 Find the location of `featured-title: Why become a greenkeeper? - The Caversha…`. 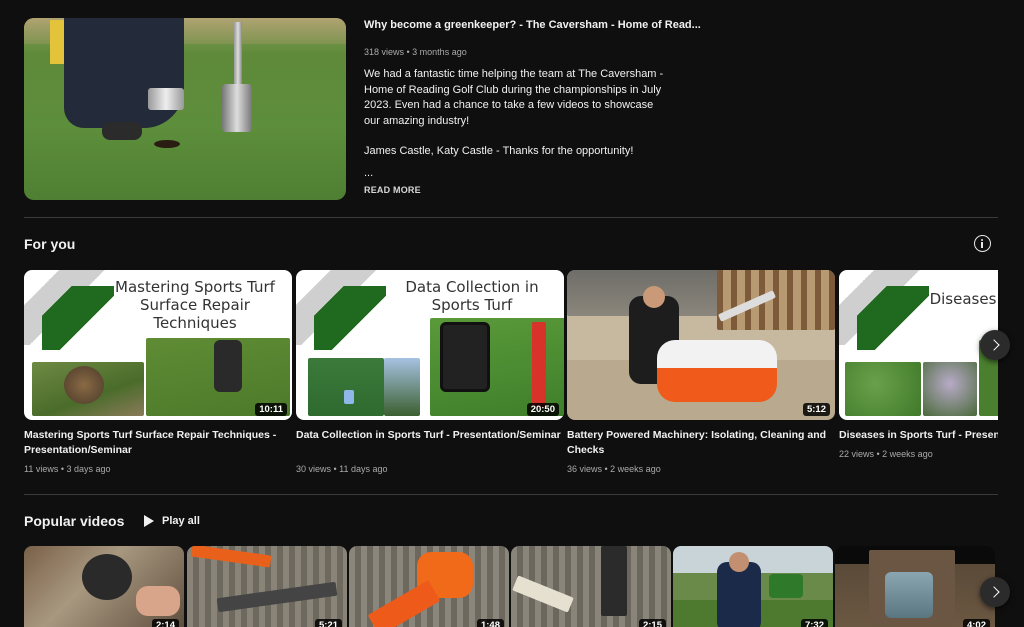

featured-title: Why become a greenkeeper? - The Caversha… is located at coordinates (532, 25).